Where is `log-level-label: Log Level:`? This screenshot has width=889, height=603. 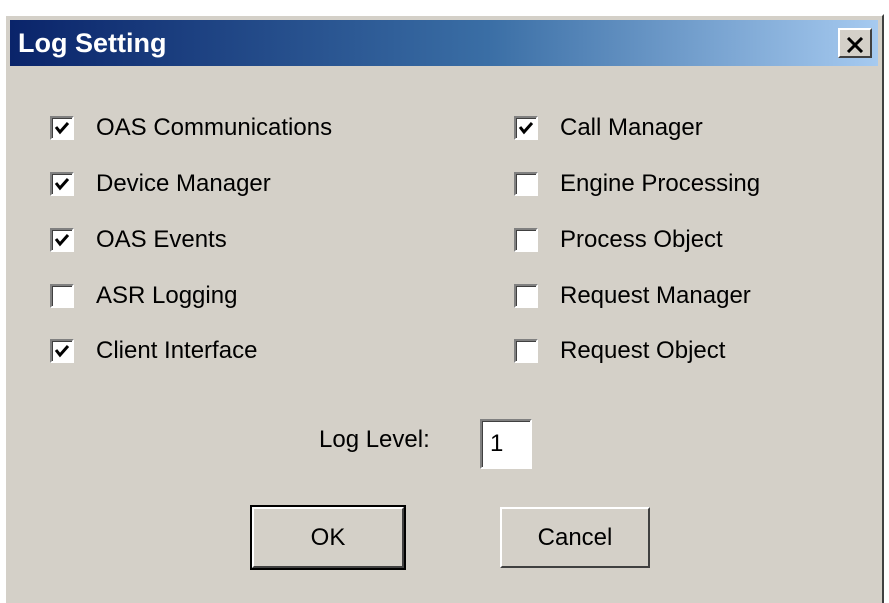 log-level-label: Log Level: is located at coordinates (374, 439).